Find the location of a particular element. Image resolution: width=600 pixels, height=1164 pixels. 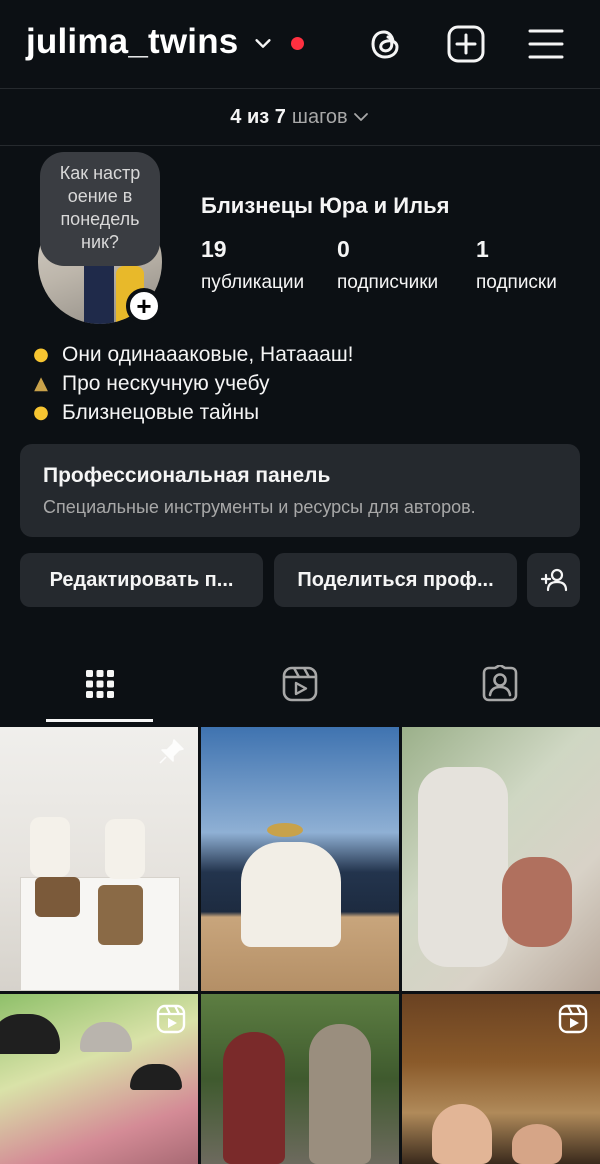

active-tab-indicator is located at coordinates (99, 720).